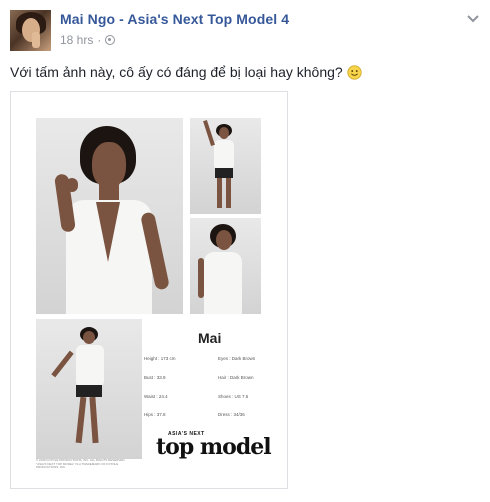  Describe the element at coordinates (156, 396) in the screenshot. I see `stat-waist: Waist : 24.4` at that location.